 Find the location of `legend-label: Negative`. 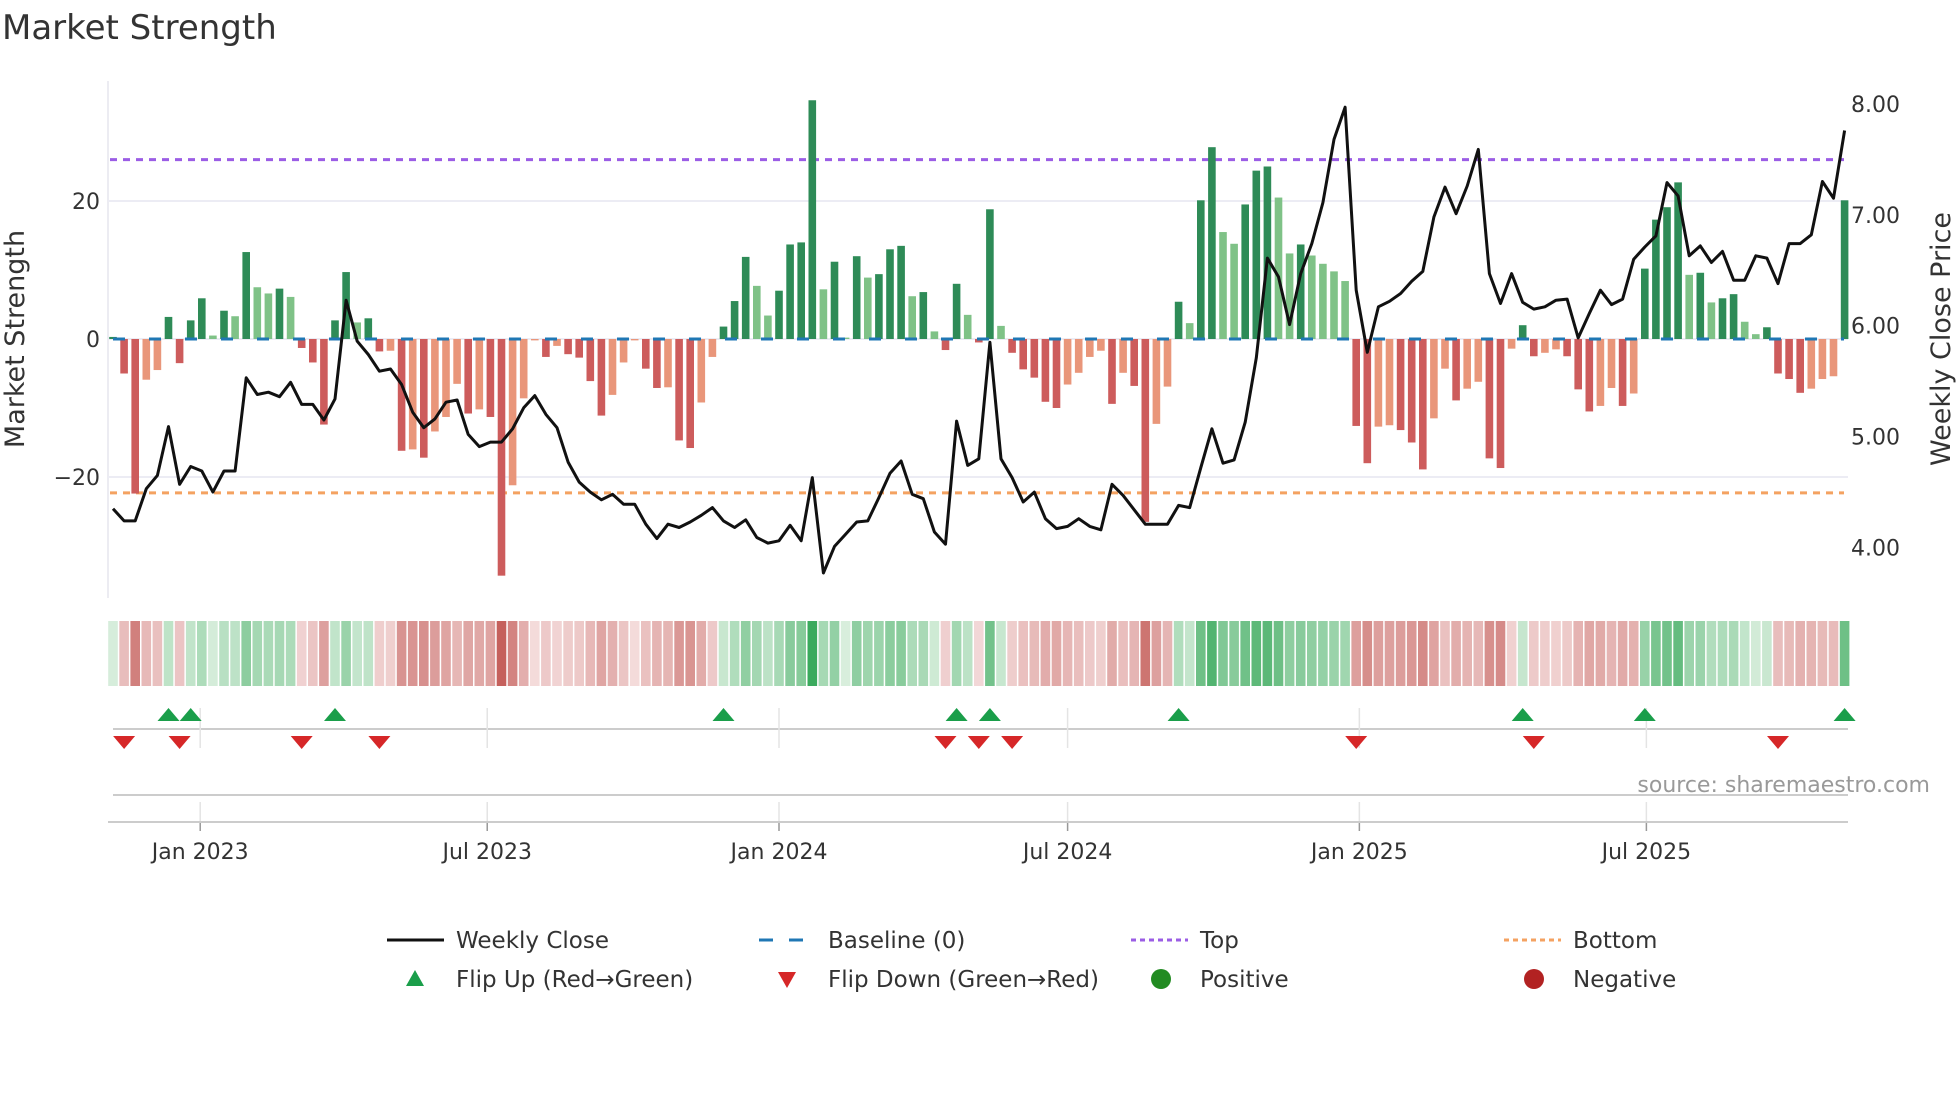

legend-label: Negative is located at coordinates (1624, 980).